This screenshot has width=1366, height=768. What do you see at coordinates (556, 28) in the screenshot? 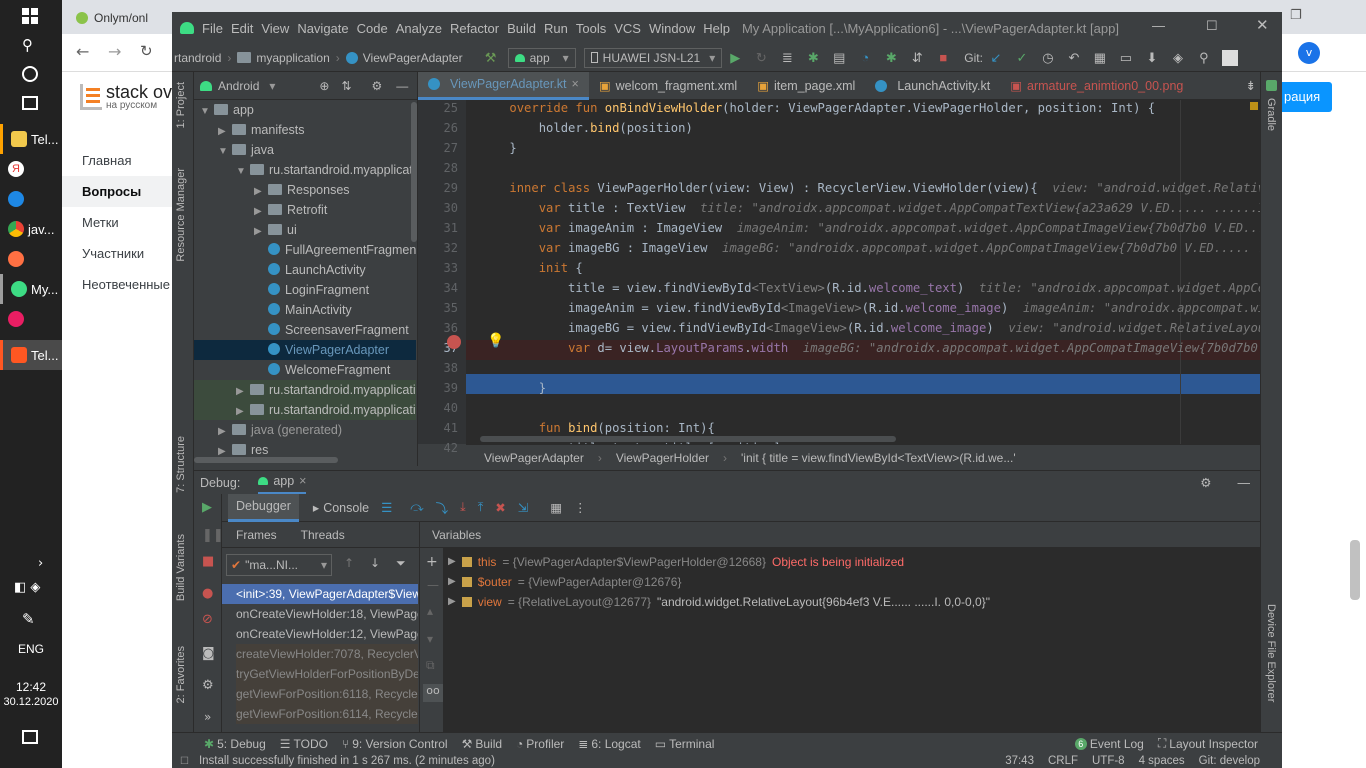
I see `menu-run: Run` at bounding box center [556, 28].